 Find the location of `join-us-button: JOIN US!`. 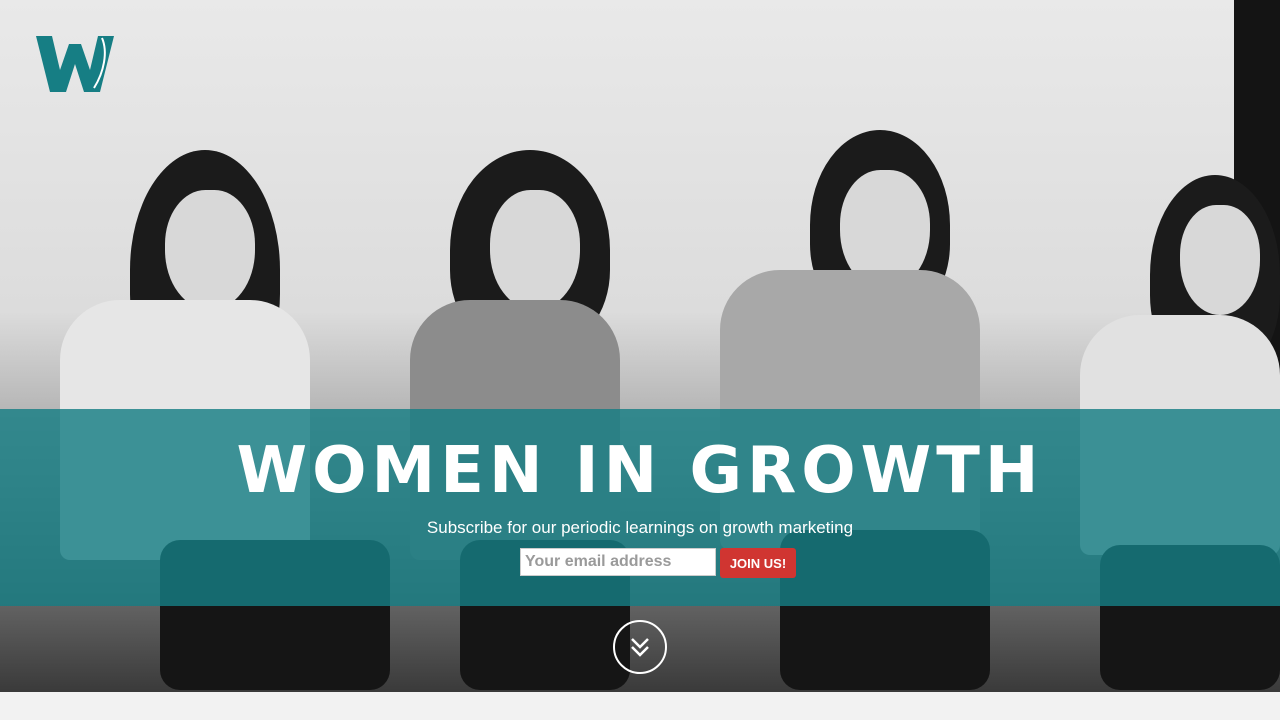

join-us-button: JOIN US! is located at coordinates (758, 563).